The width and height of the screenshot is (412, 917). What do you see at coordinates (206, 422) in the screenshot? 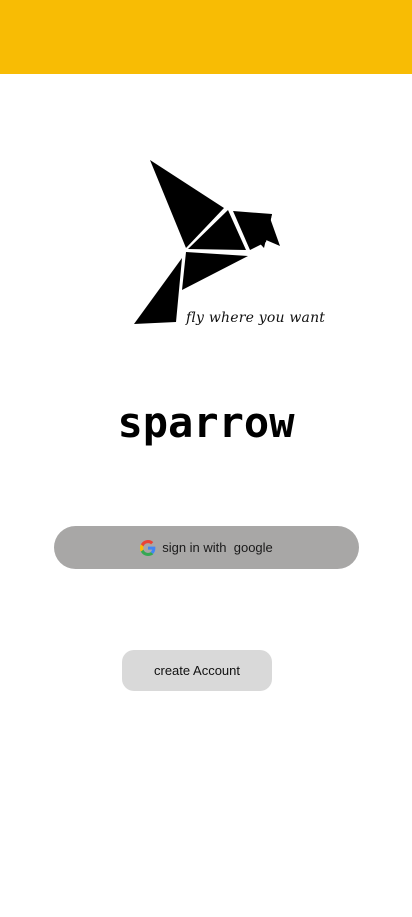
I see `app-title: sparrow` at bounding box center [206, 422].